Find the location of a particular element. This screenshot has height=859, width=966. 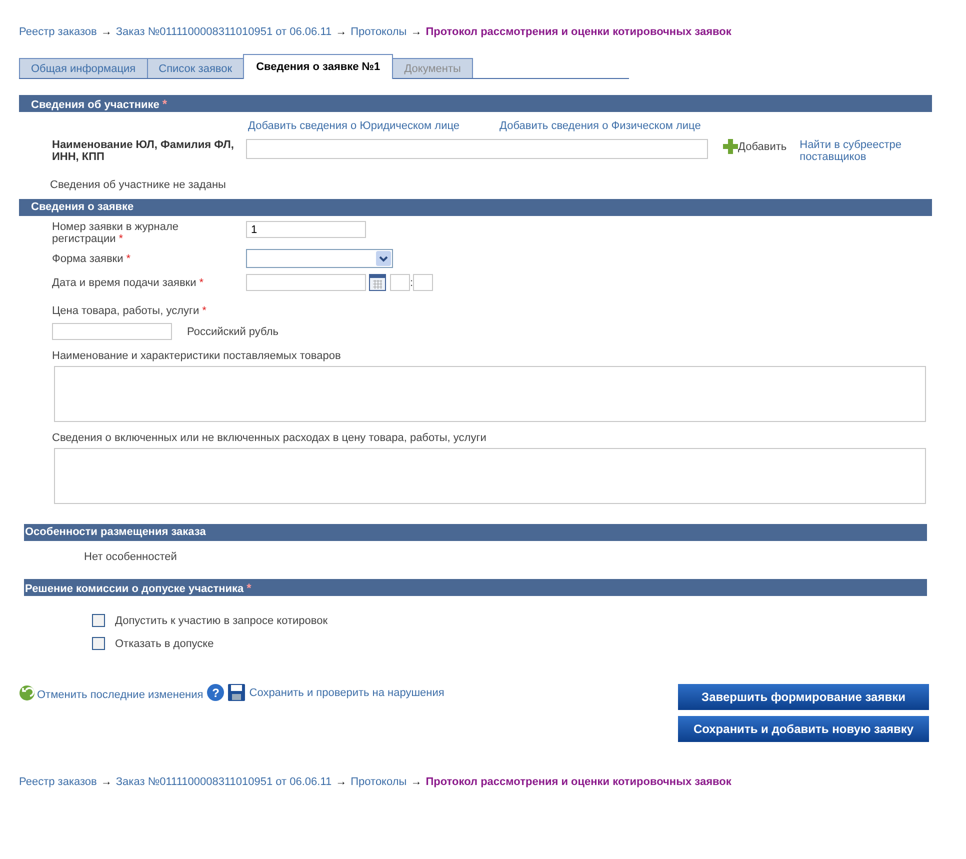

field-label: Наименование и характеристики поставляемых товаров is located at coordinates (197, 356).